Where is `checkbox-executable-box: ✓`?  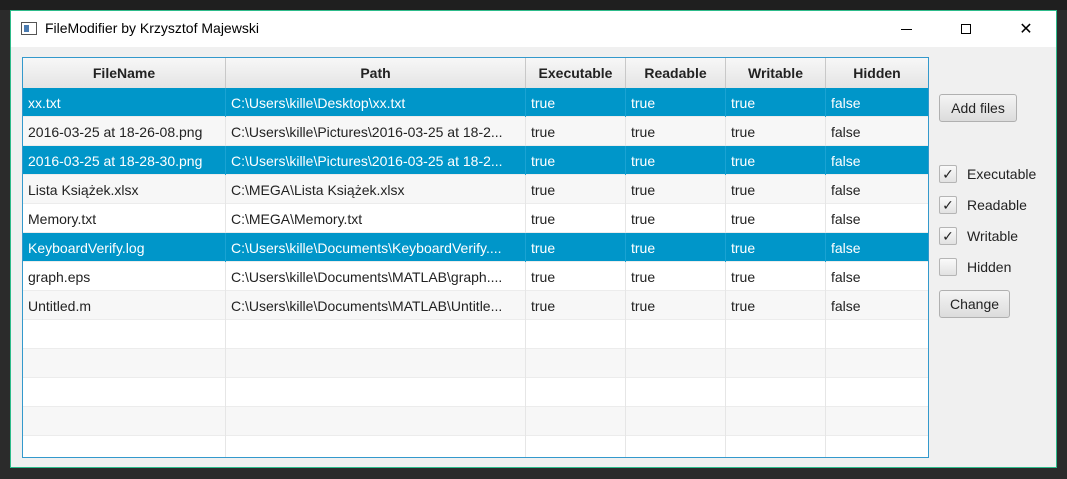 checkbox-executable-box: ✓ is located at coordinates (948, 174).